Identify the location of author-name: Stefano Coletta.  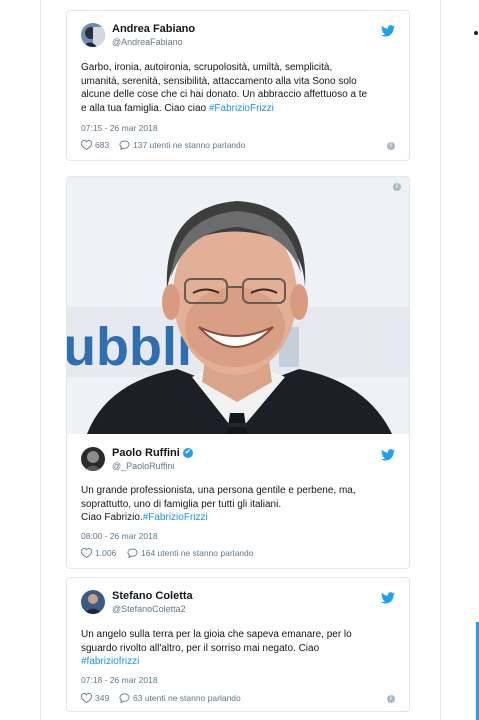
(152, 596).